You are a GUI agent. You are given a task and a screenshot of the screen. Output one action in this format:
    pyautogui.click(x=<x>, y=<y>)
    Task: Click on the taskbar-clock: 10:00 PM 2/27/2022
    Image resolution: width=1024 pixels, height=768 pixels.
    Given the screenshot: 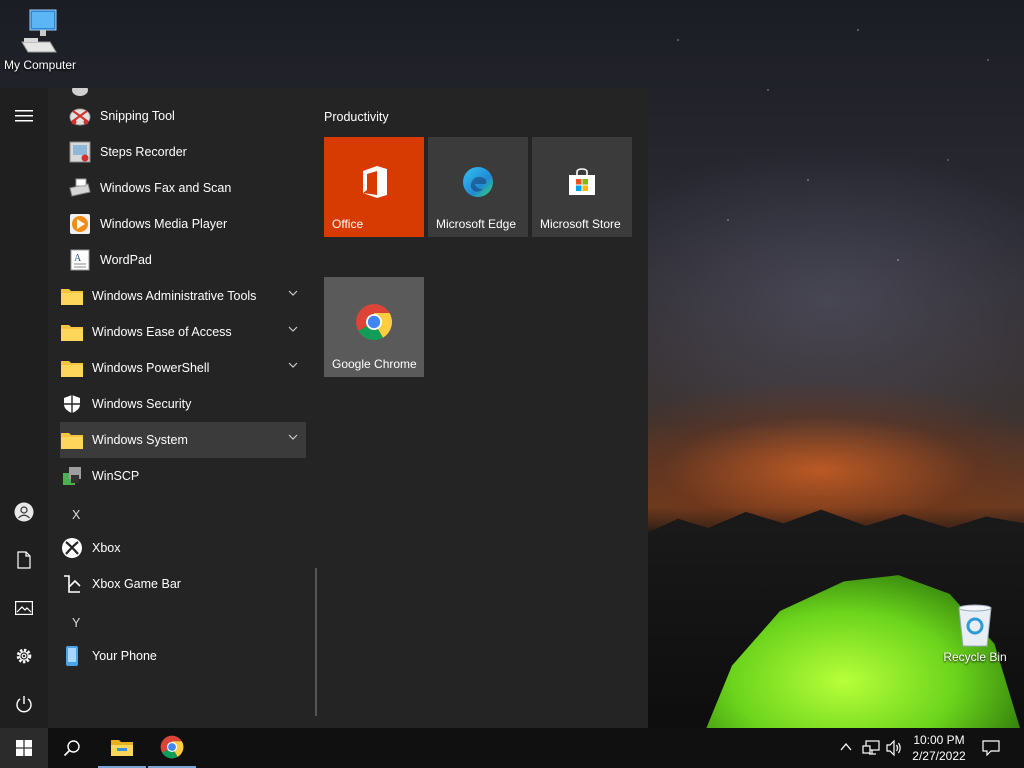 What is the action you would take?
    pyautogui.click(x=939, y=748)
    